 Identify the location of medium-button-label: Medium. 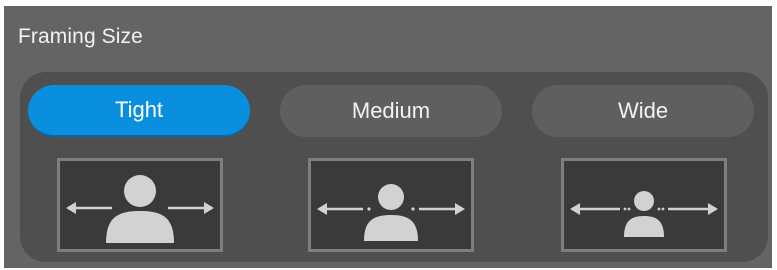
(391, 110).